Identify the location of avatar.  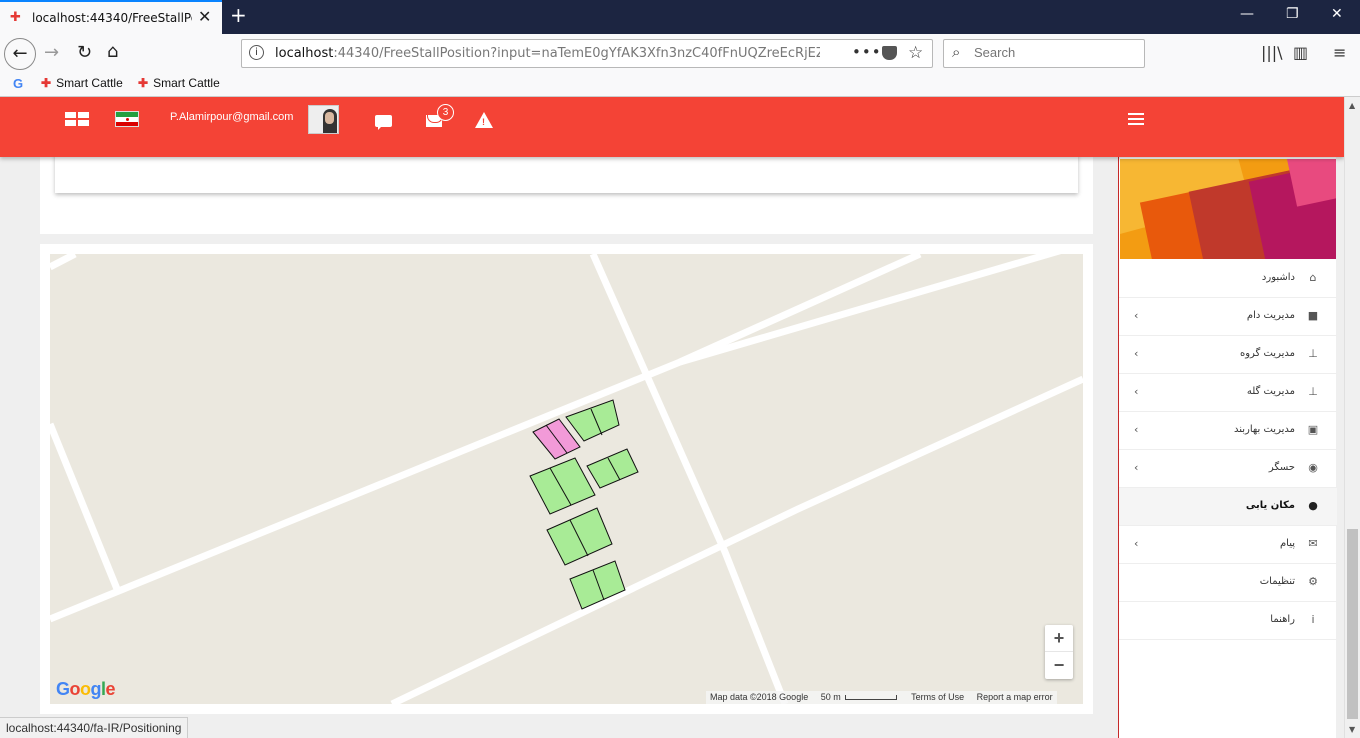
(323, 119).